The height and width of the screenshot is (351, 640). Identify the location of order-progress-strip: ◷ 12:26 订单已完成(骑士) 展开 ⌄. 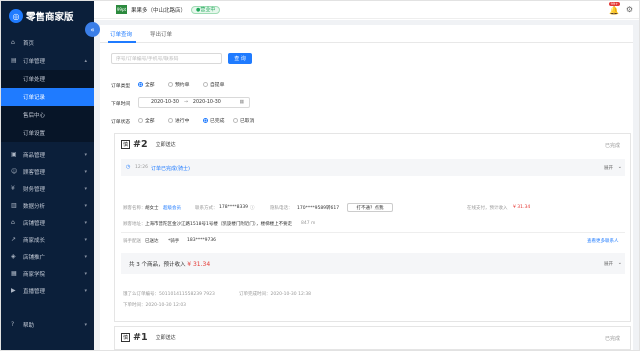
(373, 167).